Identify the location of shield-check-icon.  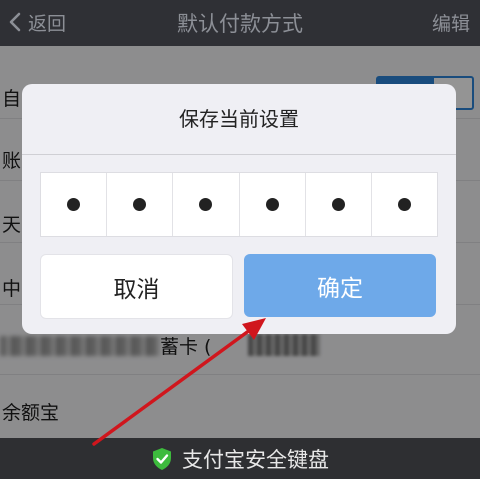
(162, 458).